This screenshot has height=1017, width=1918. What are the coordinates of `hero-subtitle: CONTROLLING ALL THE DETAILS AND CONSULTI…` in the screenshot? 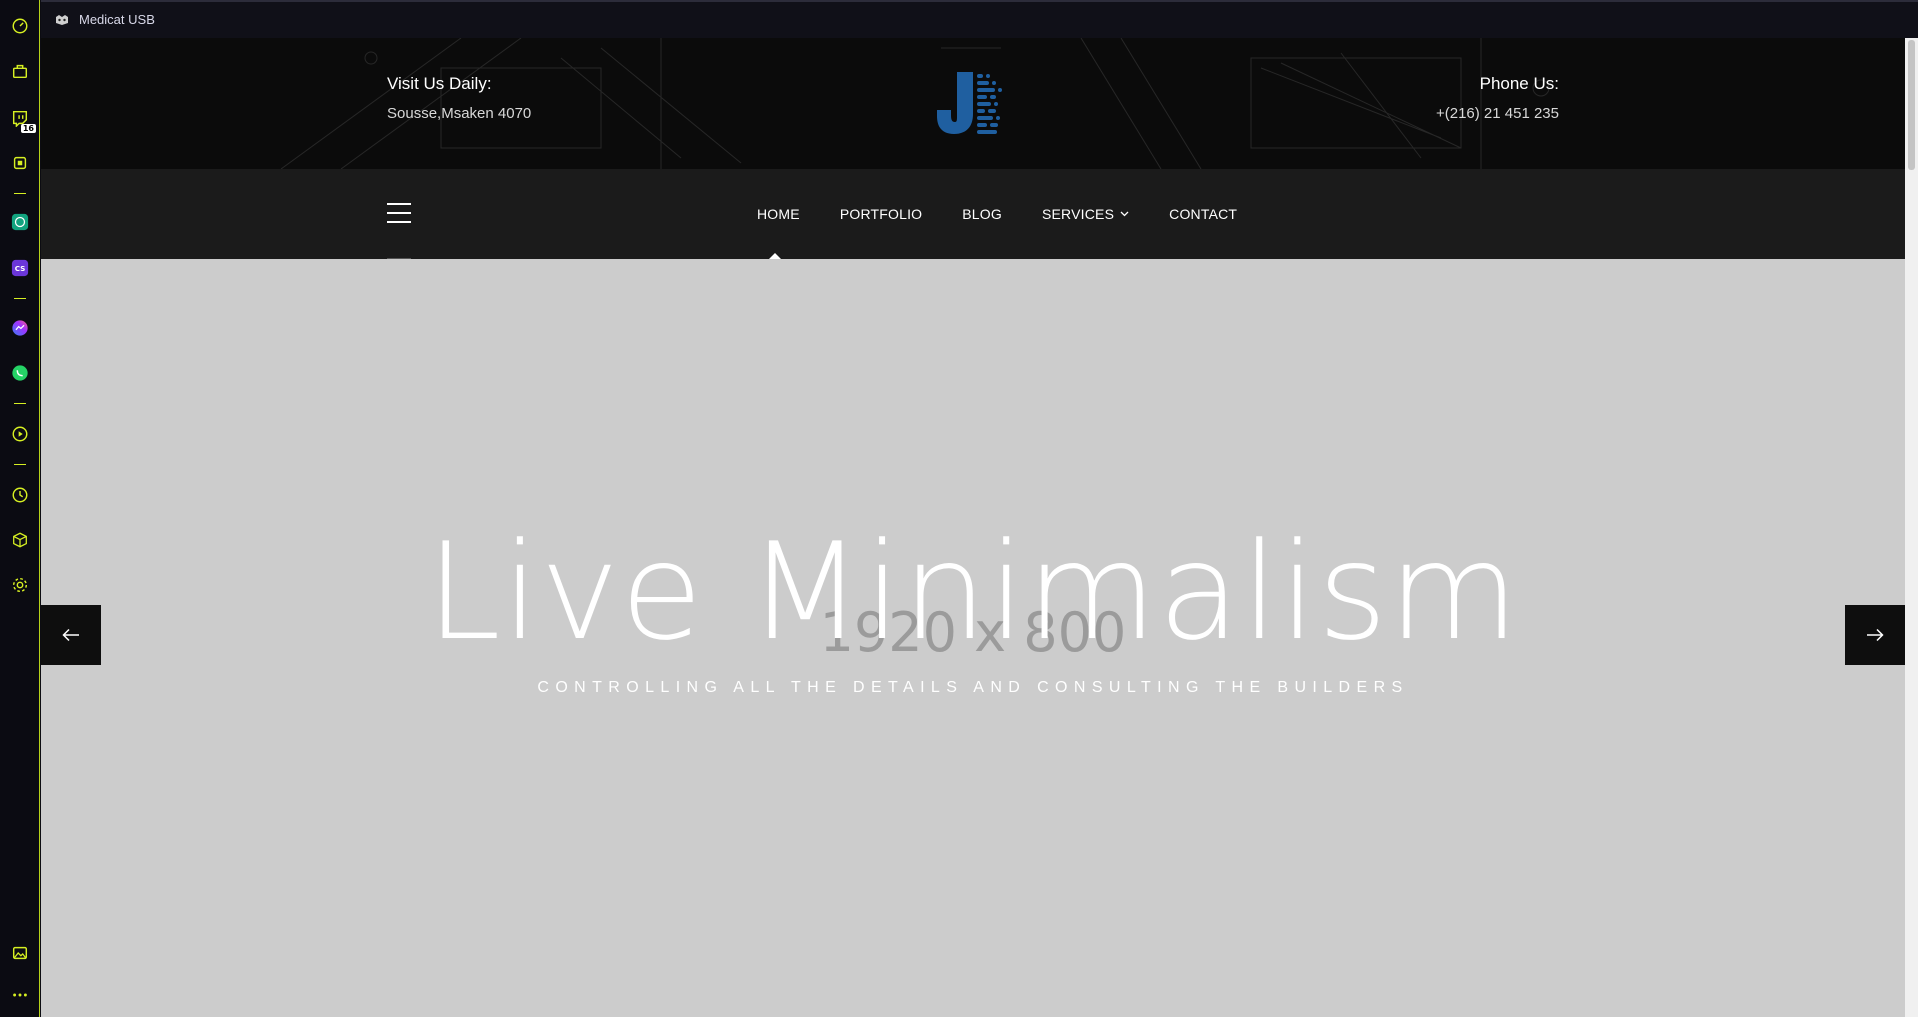 It's located at (973, 687).